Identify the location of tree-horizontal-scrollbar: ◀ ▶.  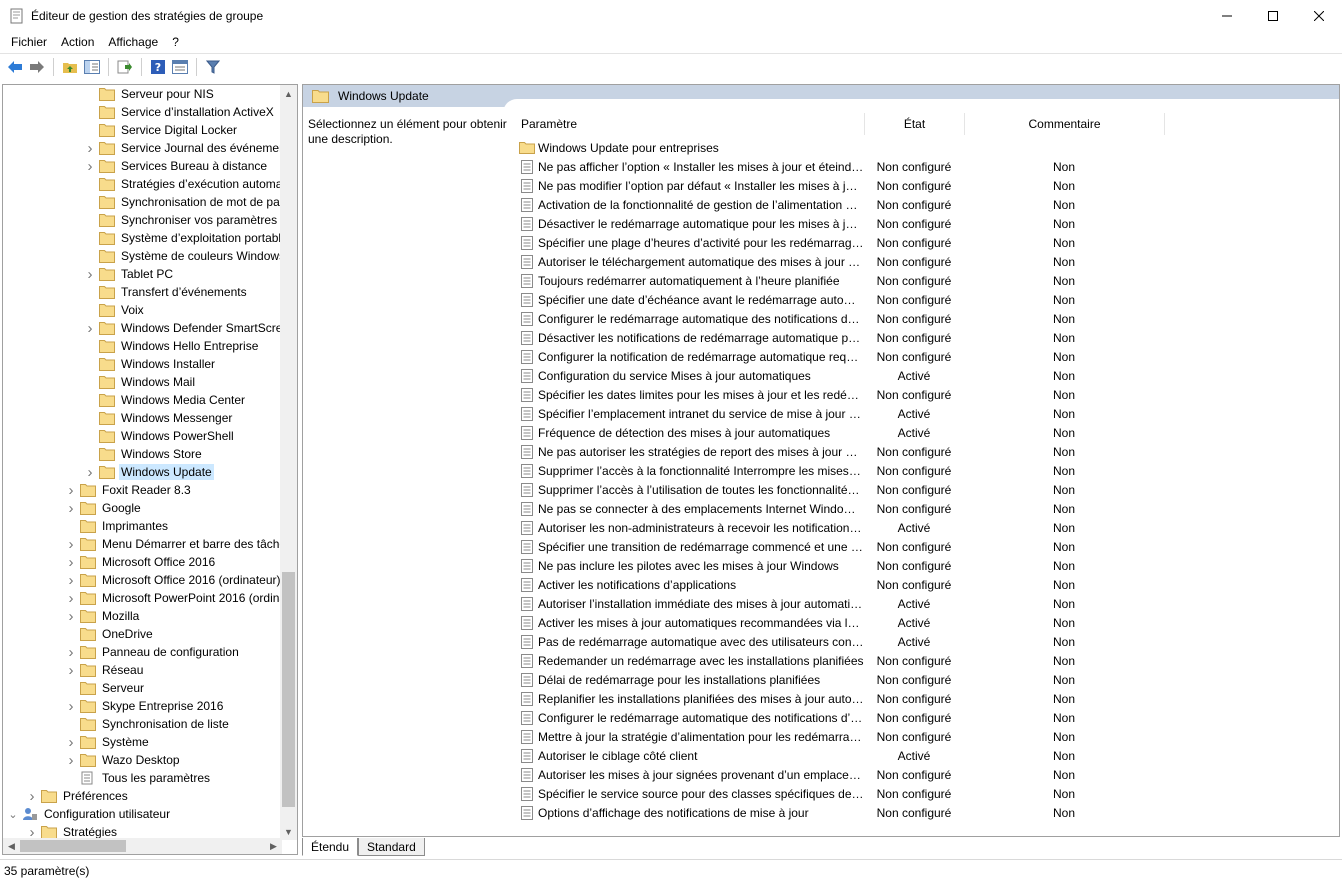
(142, 846).